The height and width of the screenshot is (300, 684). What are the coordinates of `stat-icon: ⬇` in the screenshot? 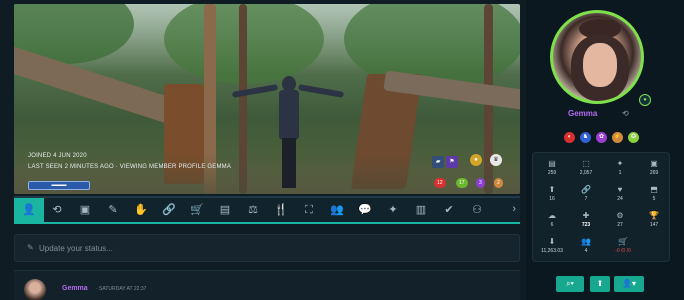 It's located at (552, 241).